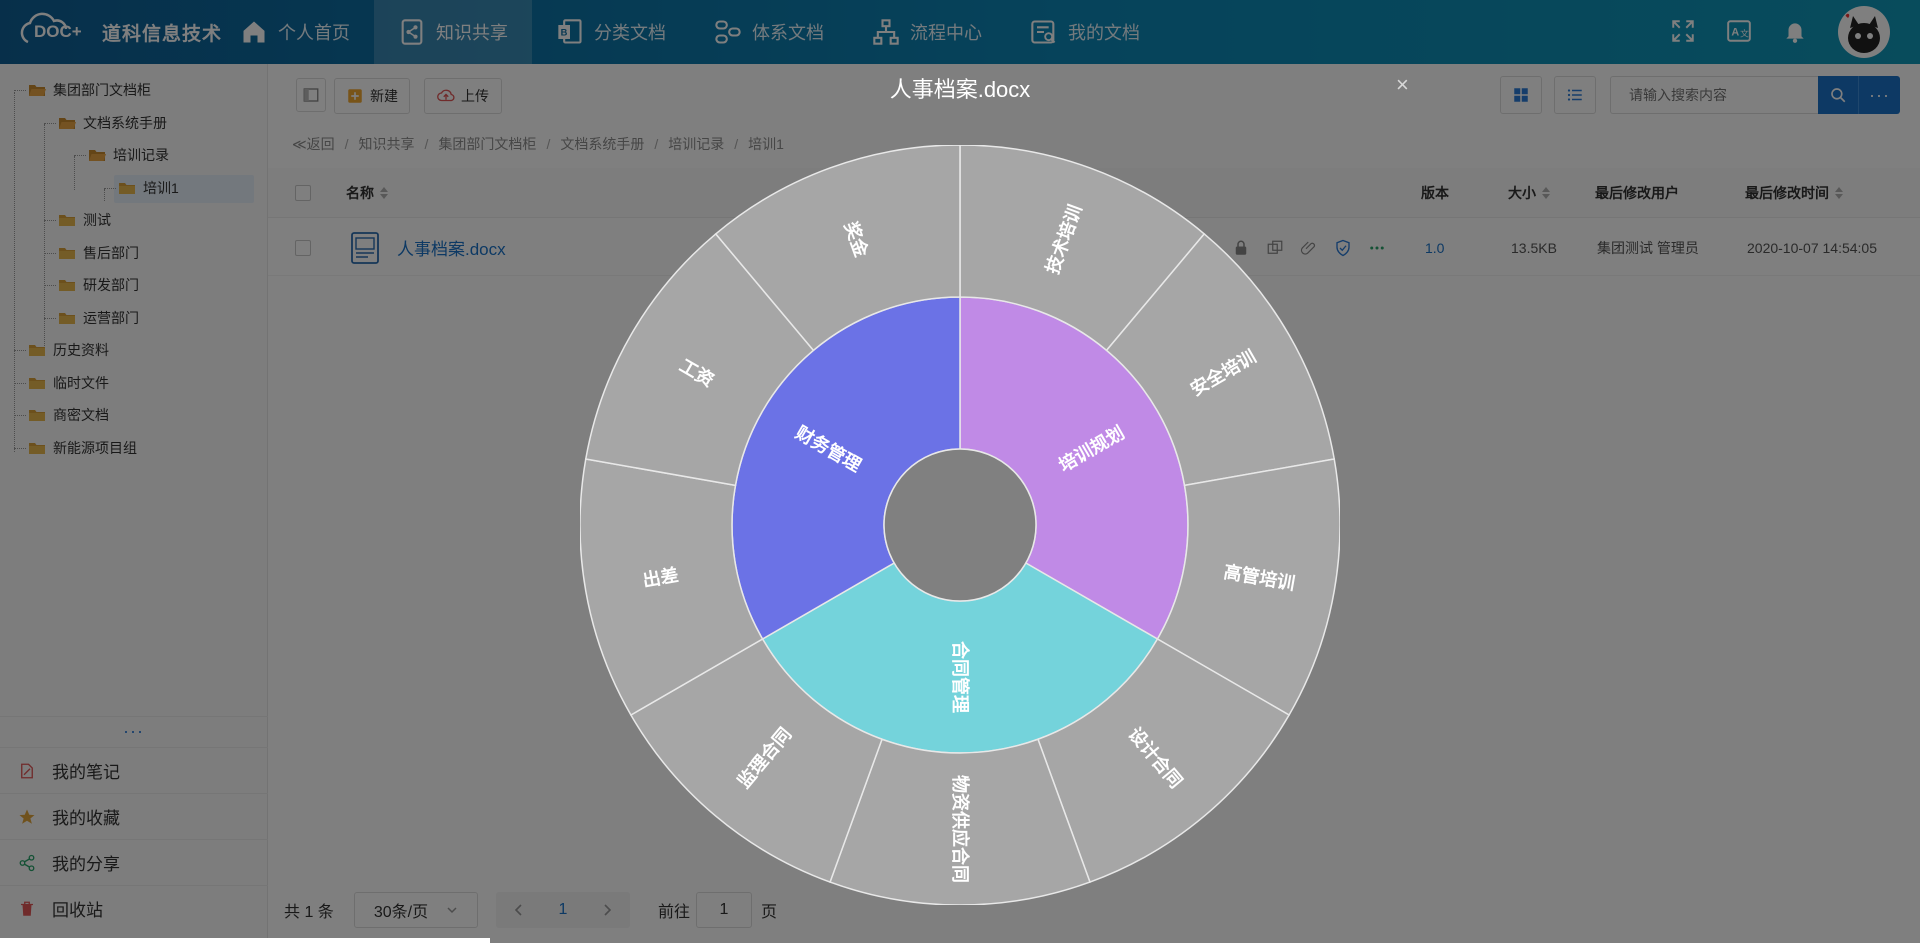 The image size is (1920, 943). What do you see at coordinates (245, 940) in the screenshot?
I see `page-bottom-strip` at bounding box center [245, 940].